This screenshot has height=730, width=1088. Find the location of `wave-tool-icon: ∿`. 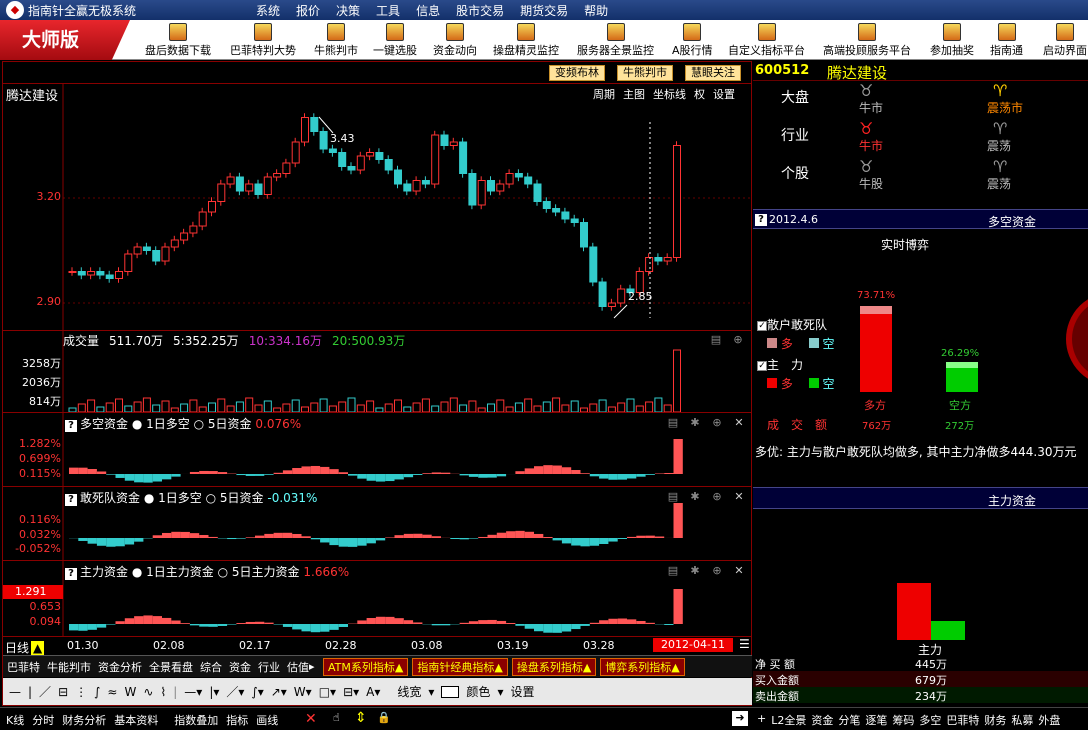

wave-tool-icon: ∿ is located at coordinates (148, 692).